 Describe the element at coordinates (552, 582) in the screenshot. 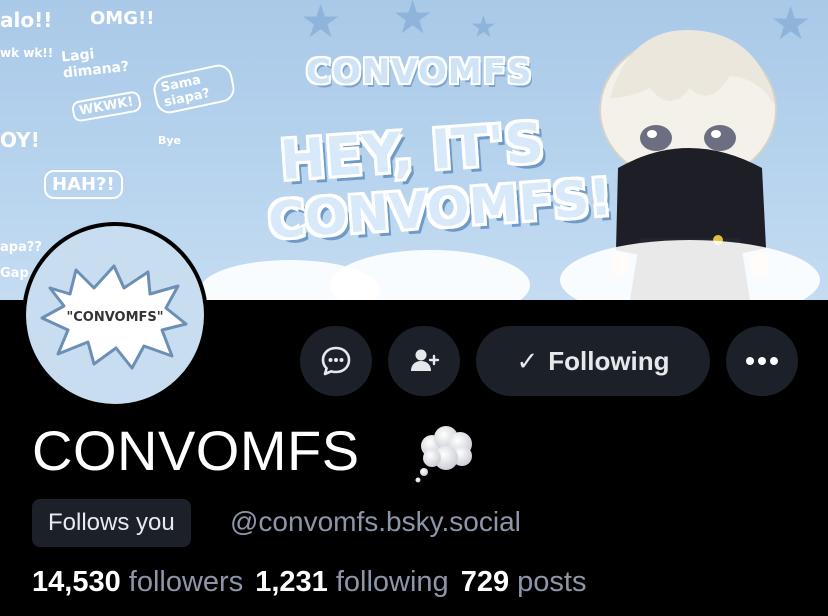

I see `posts-label: posts` at that location.